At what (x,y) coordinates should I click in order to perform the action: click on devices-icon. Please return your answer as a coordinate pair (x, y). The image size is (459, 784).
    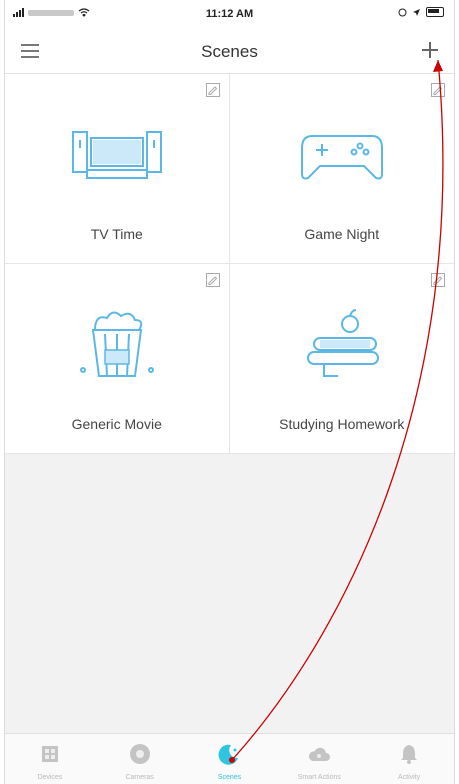
    Looking at the image, I should click on (49, 754).